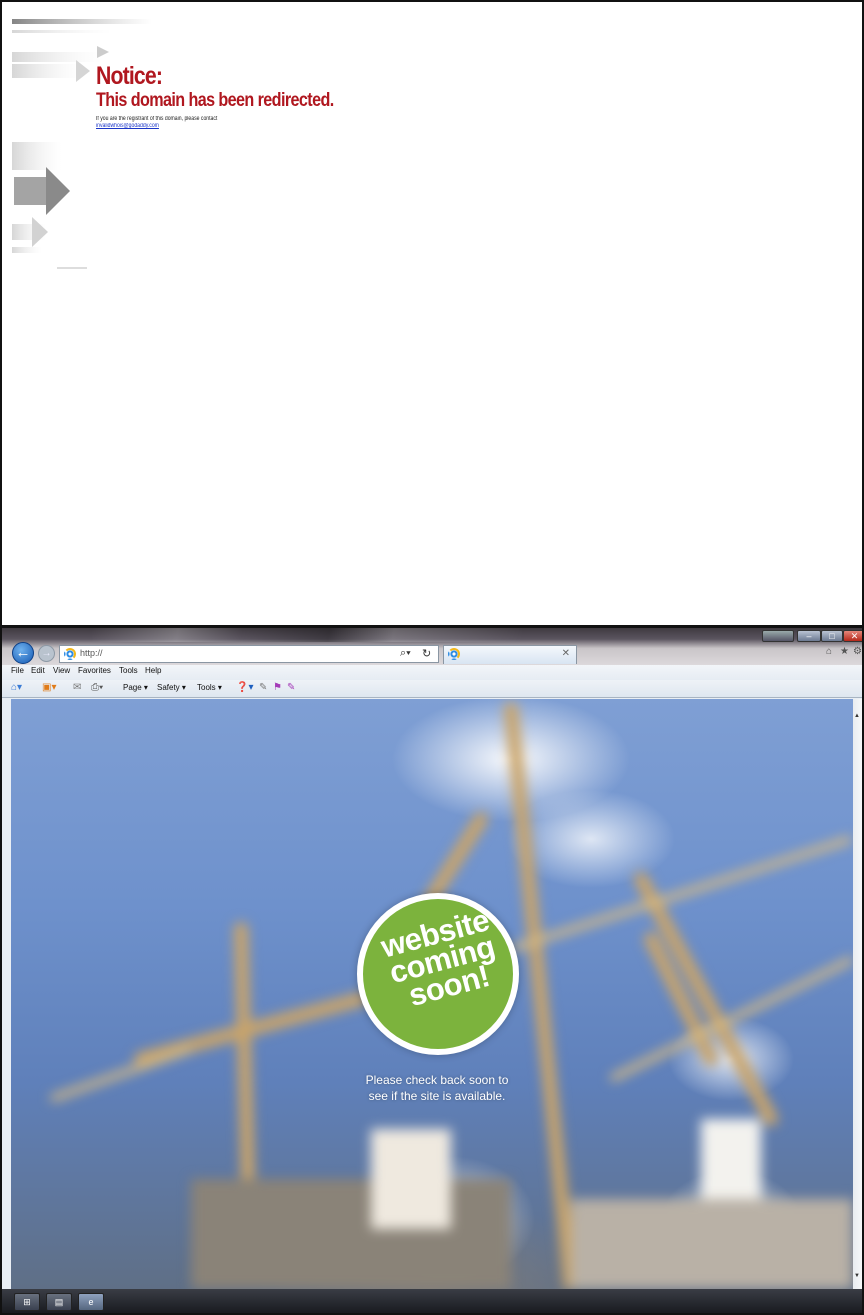  What do you see at coordinates (16, 687) in the screenshot?
I see `home-cmd-icon: ⌂▾` at bounding box center [16, 687].